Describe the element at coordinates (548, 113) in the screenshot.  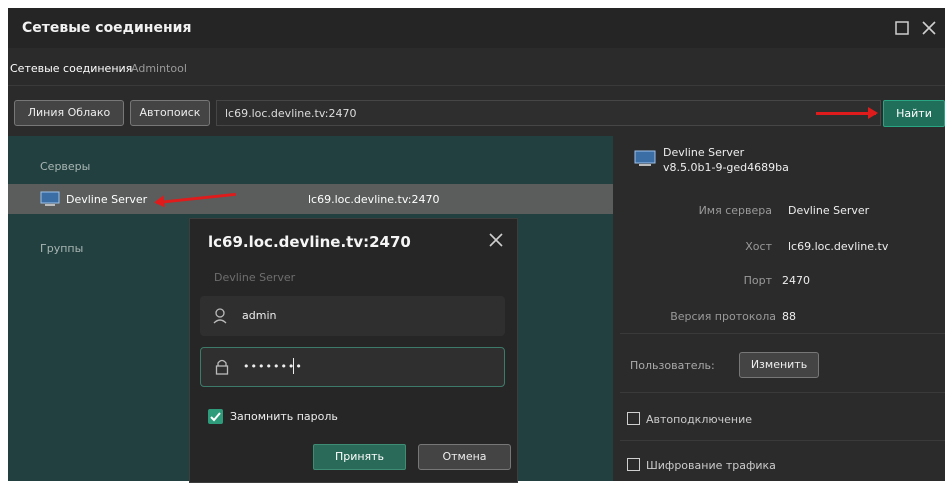
I see `server-address-input: lc69.loc.devline.tv:2470` at that location.